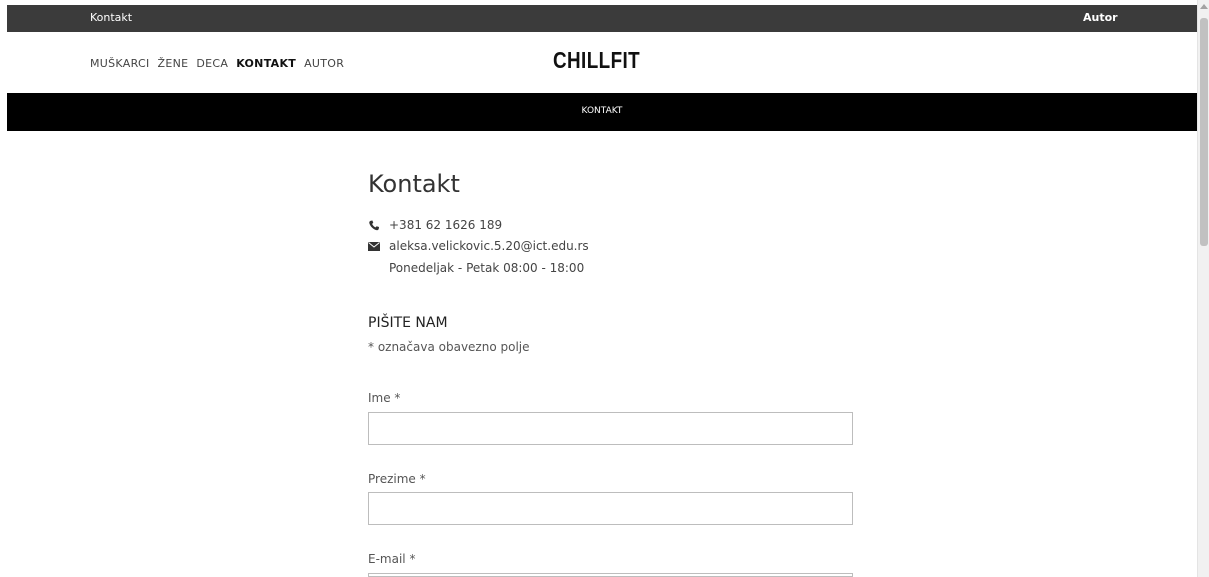 This screenshot has height=577, width=1209. Describe the element at coordinates (449, 347) in the screenshot. I see `required-note: * označava obavezno polje` at that location.